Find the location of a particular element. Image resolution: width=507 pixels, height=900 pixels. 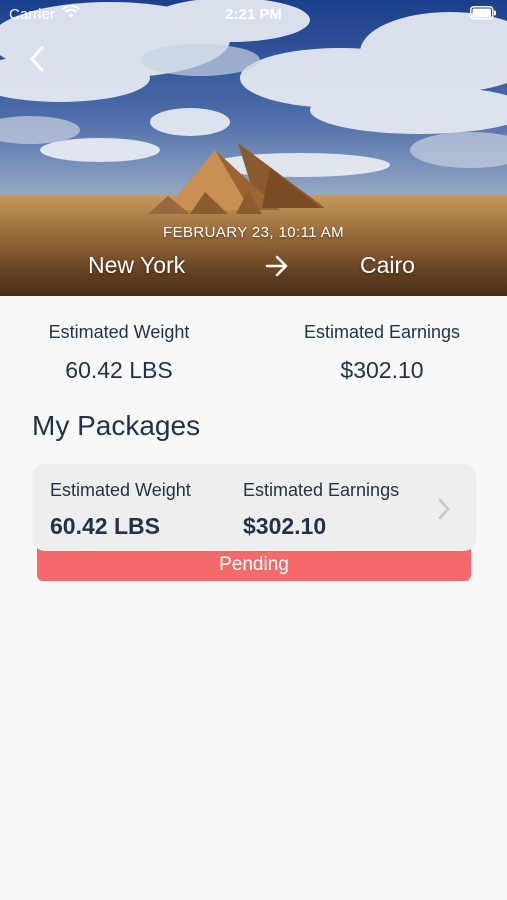

status-bar: Carrier 2:21 PM is located at coordinates (253, 14).